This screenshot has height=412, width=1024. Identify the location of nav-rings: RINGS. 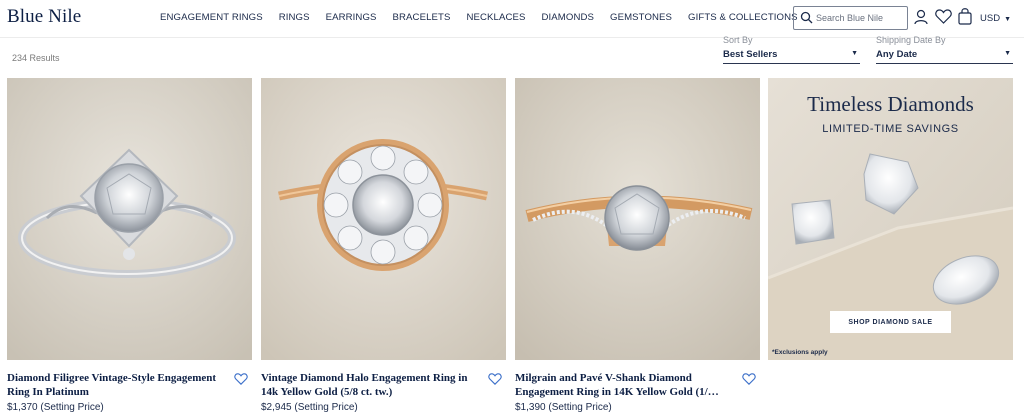
(294, 17).